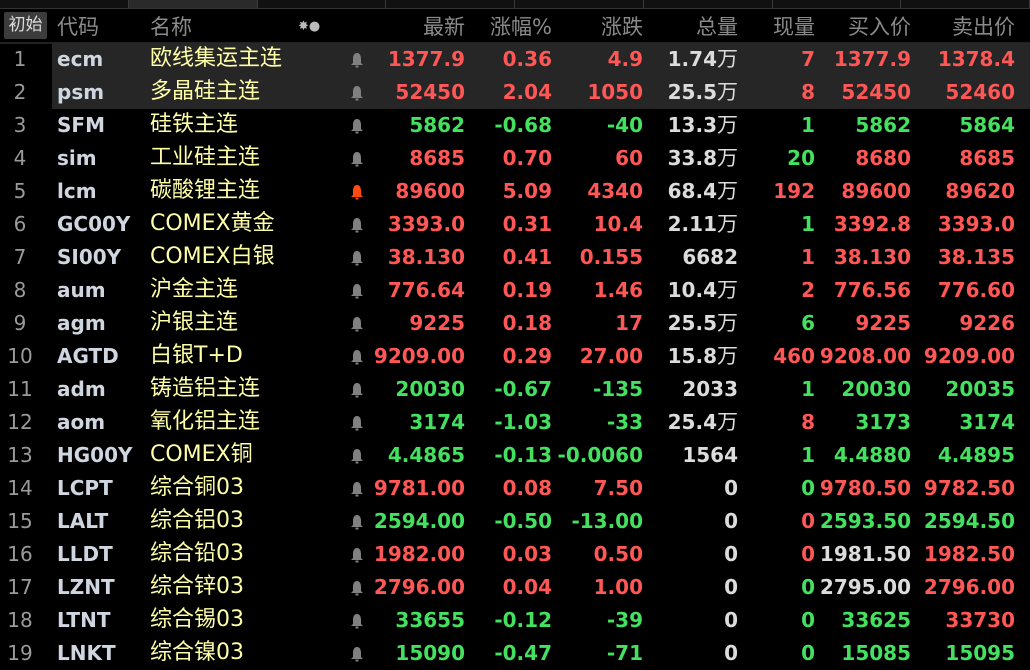 This screenshot has height=670, width=1030. Describe the element at coordinates (618, 290) in the screenshot. I see `change: 1.46` at that location.